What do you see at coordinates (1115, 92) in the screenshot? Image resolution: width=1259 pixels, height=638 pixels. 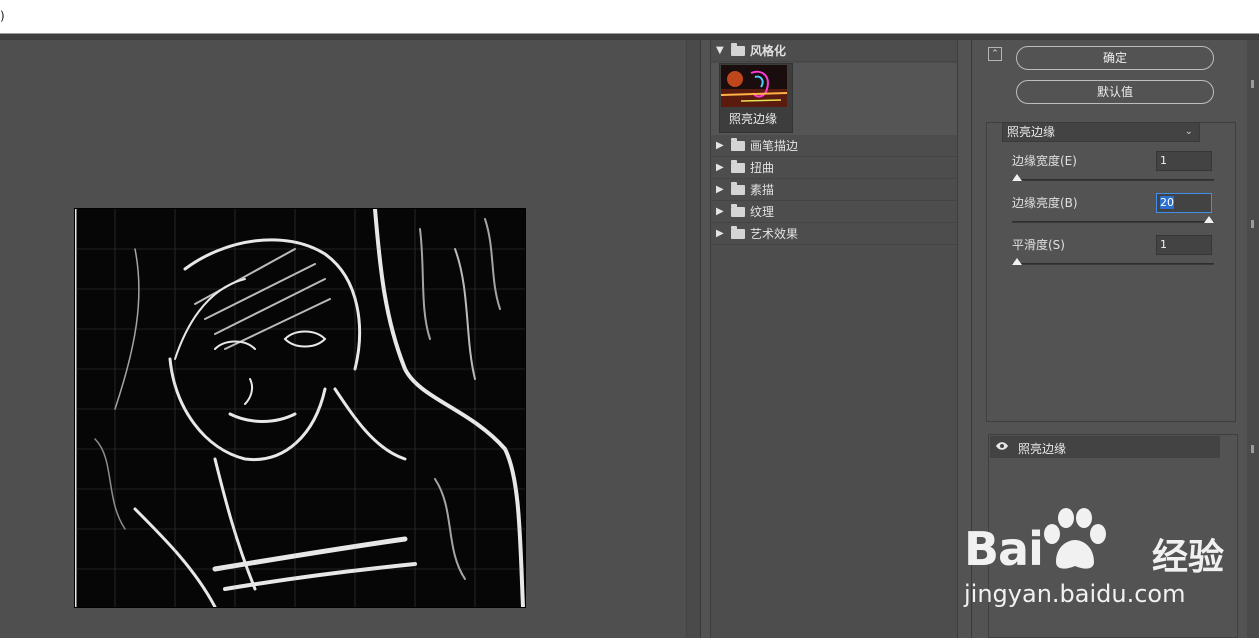 I see `default-button: 默认值` at bounding box center [1115, 92].